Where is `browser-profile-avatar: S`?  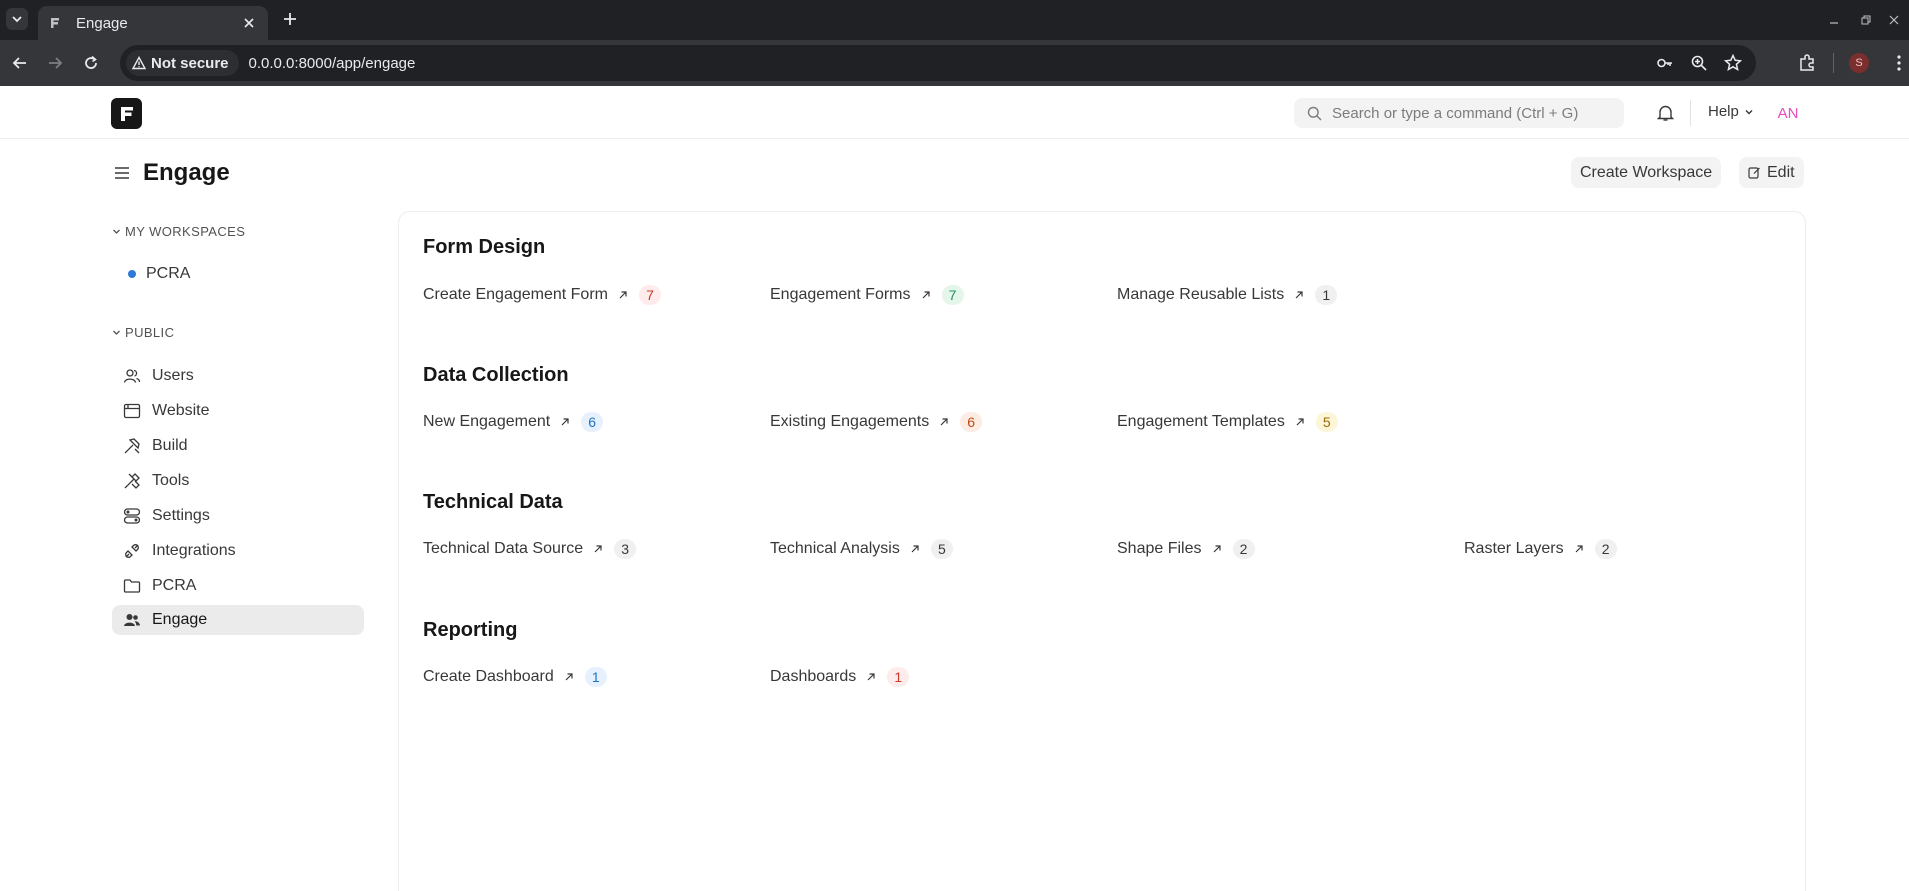 browser-profile-avatar: S is located at coordinates (1859, 63).